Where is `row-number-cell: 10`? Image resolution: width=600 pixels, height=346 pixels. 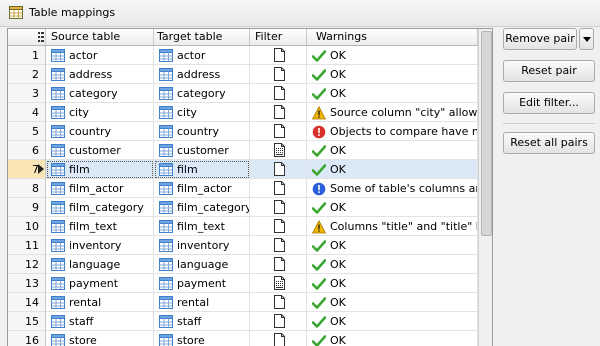
row-number-cell: 10 is located at coordinates (27, 226).